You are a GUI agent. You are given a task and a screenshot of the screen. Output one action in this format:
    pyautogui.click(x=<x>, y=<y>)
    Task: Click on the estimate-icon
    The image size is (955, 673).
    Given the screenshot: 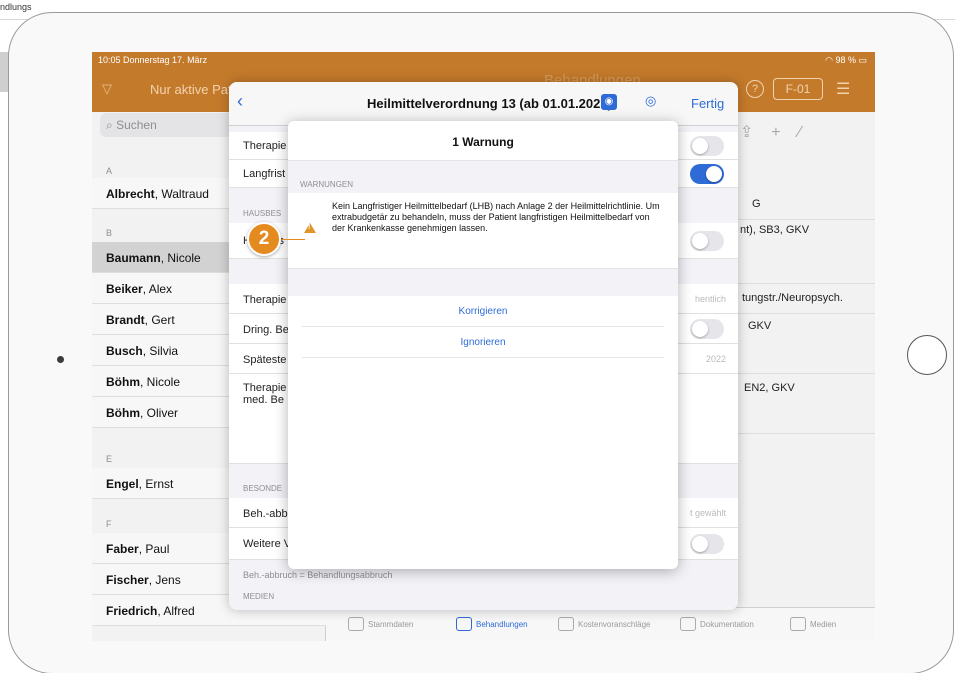 What is the action you would take?
    pyautogui.click(x=566, y=624)
    